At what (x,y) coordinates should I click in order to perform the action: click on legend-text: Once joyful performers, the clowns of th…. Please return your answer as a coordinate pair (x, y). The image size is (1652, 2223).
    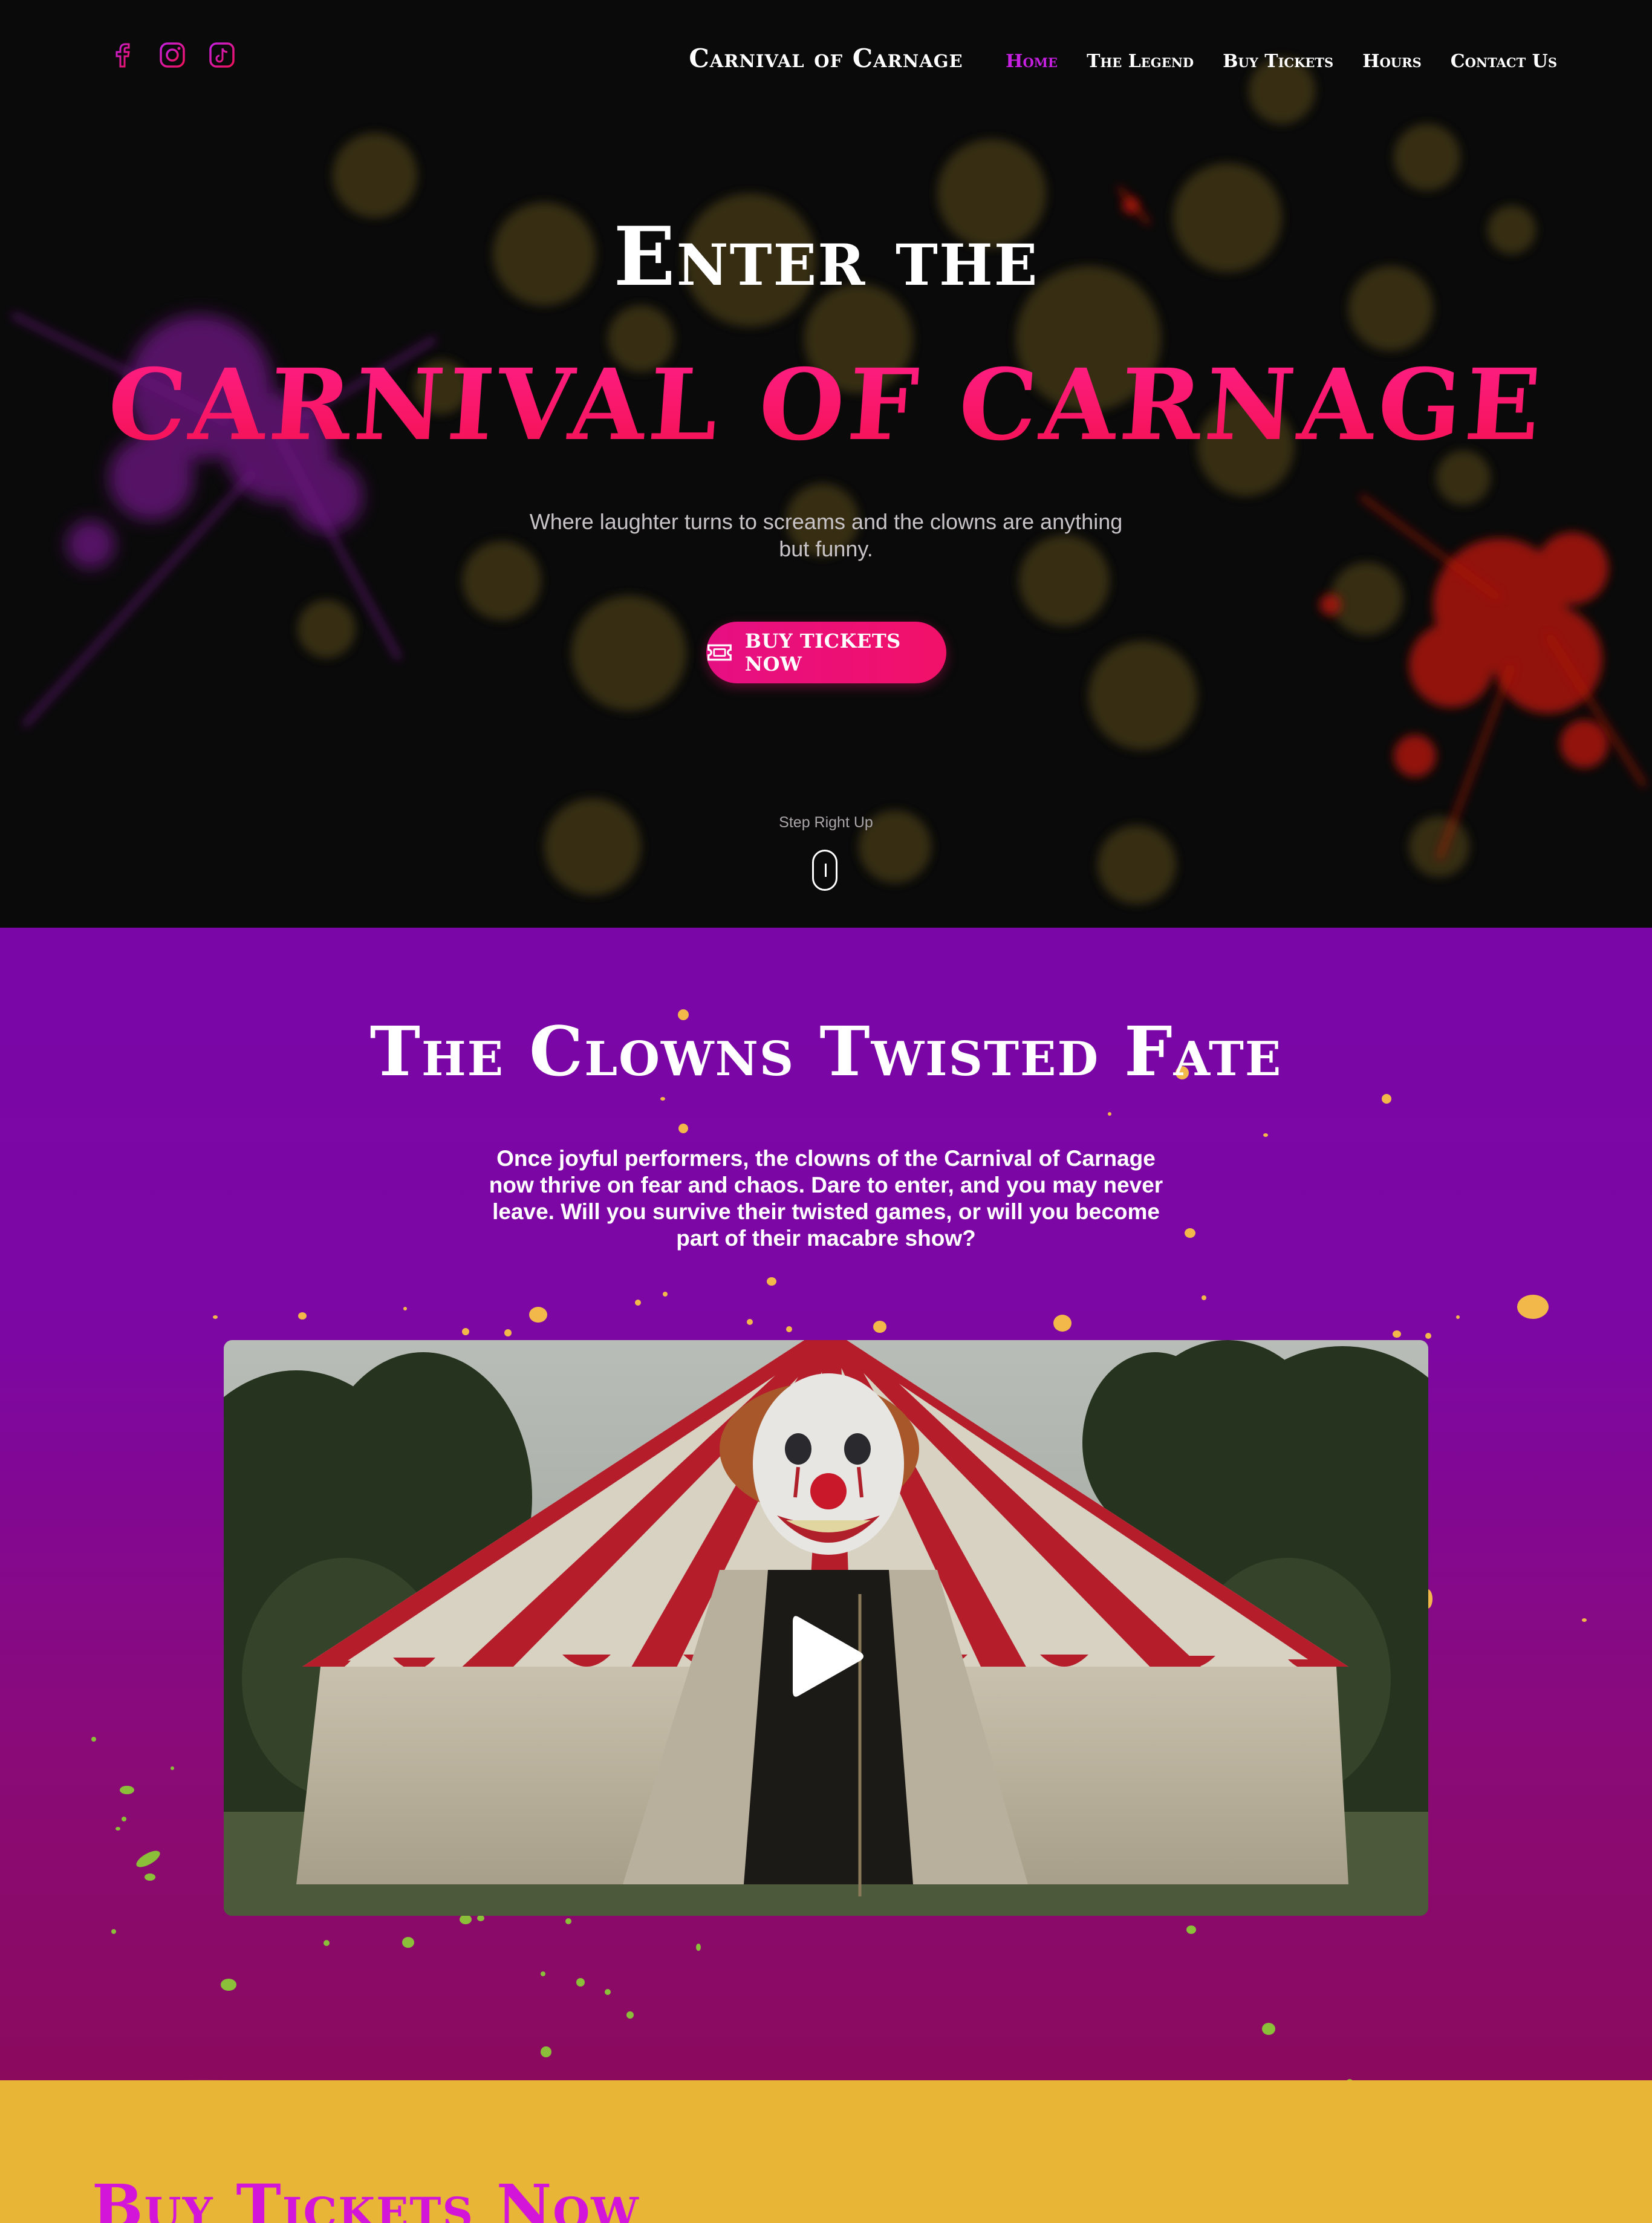
    Looking at the image, I should click on (826, 1199).